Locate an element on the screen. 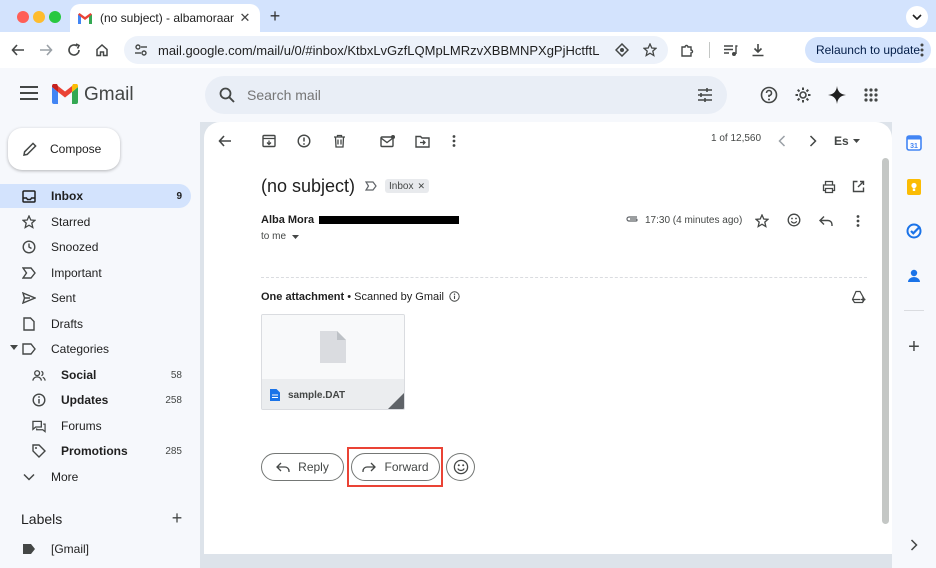  forward-button: Forward is located at coordinates (395, 467).